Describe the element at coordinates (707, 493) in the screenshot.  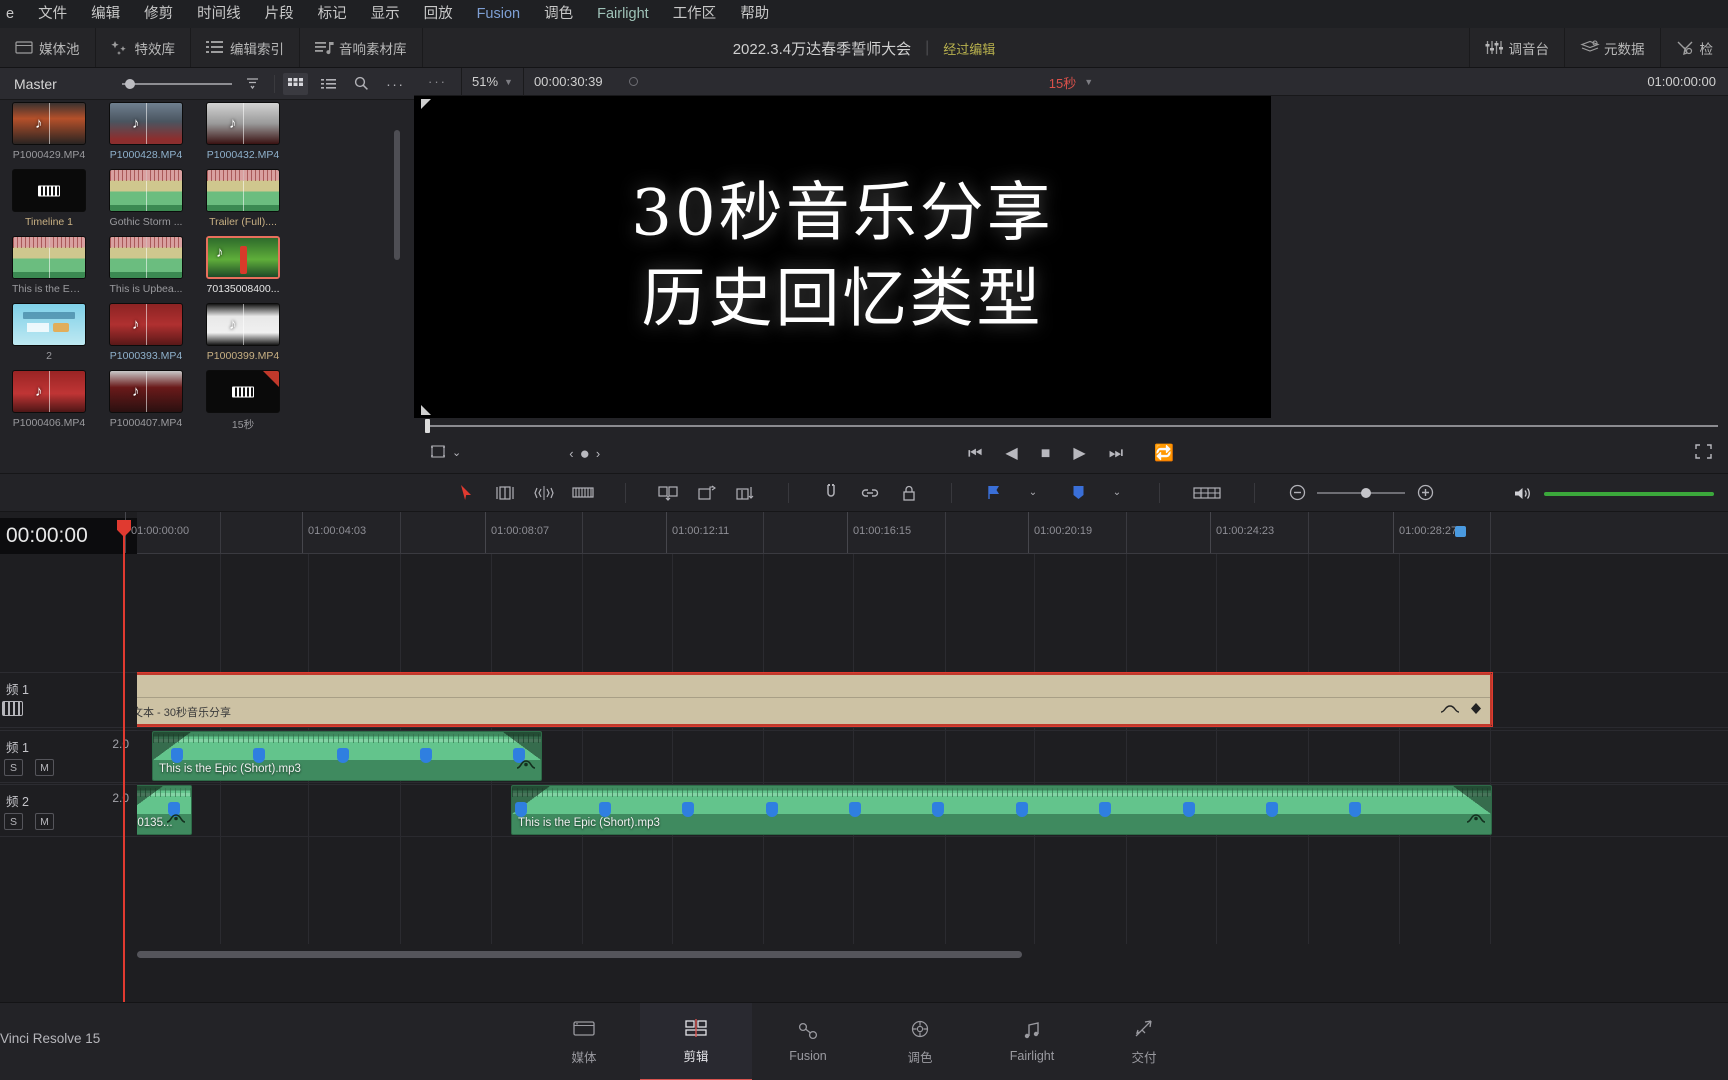
I see `overwrite-clip-icon` at that location.